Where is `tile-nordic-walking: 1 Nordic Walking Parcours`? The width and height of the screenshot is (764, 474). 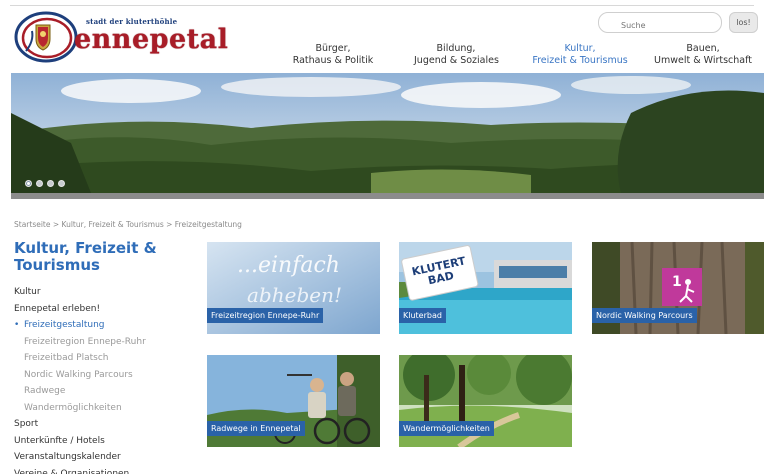 tile-nordic-walking: 1 Nordic Walking Parcours is located at coordinates (678, 288).